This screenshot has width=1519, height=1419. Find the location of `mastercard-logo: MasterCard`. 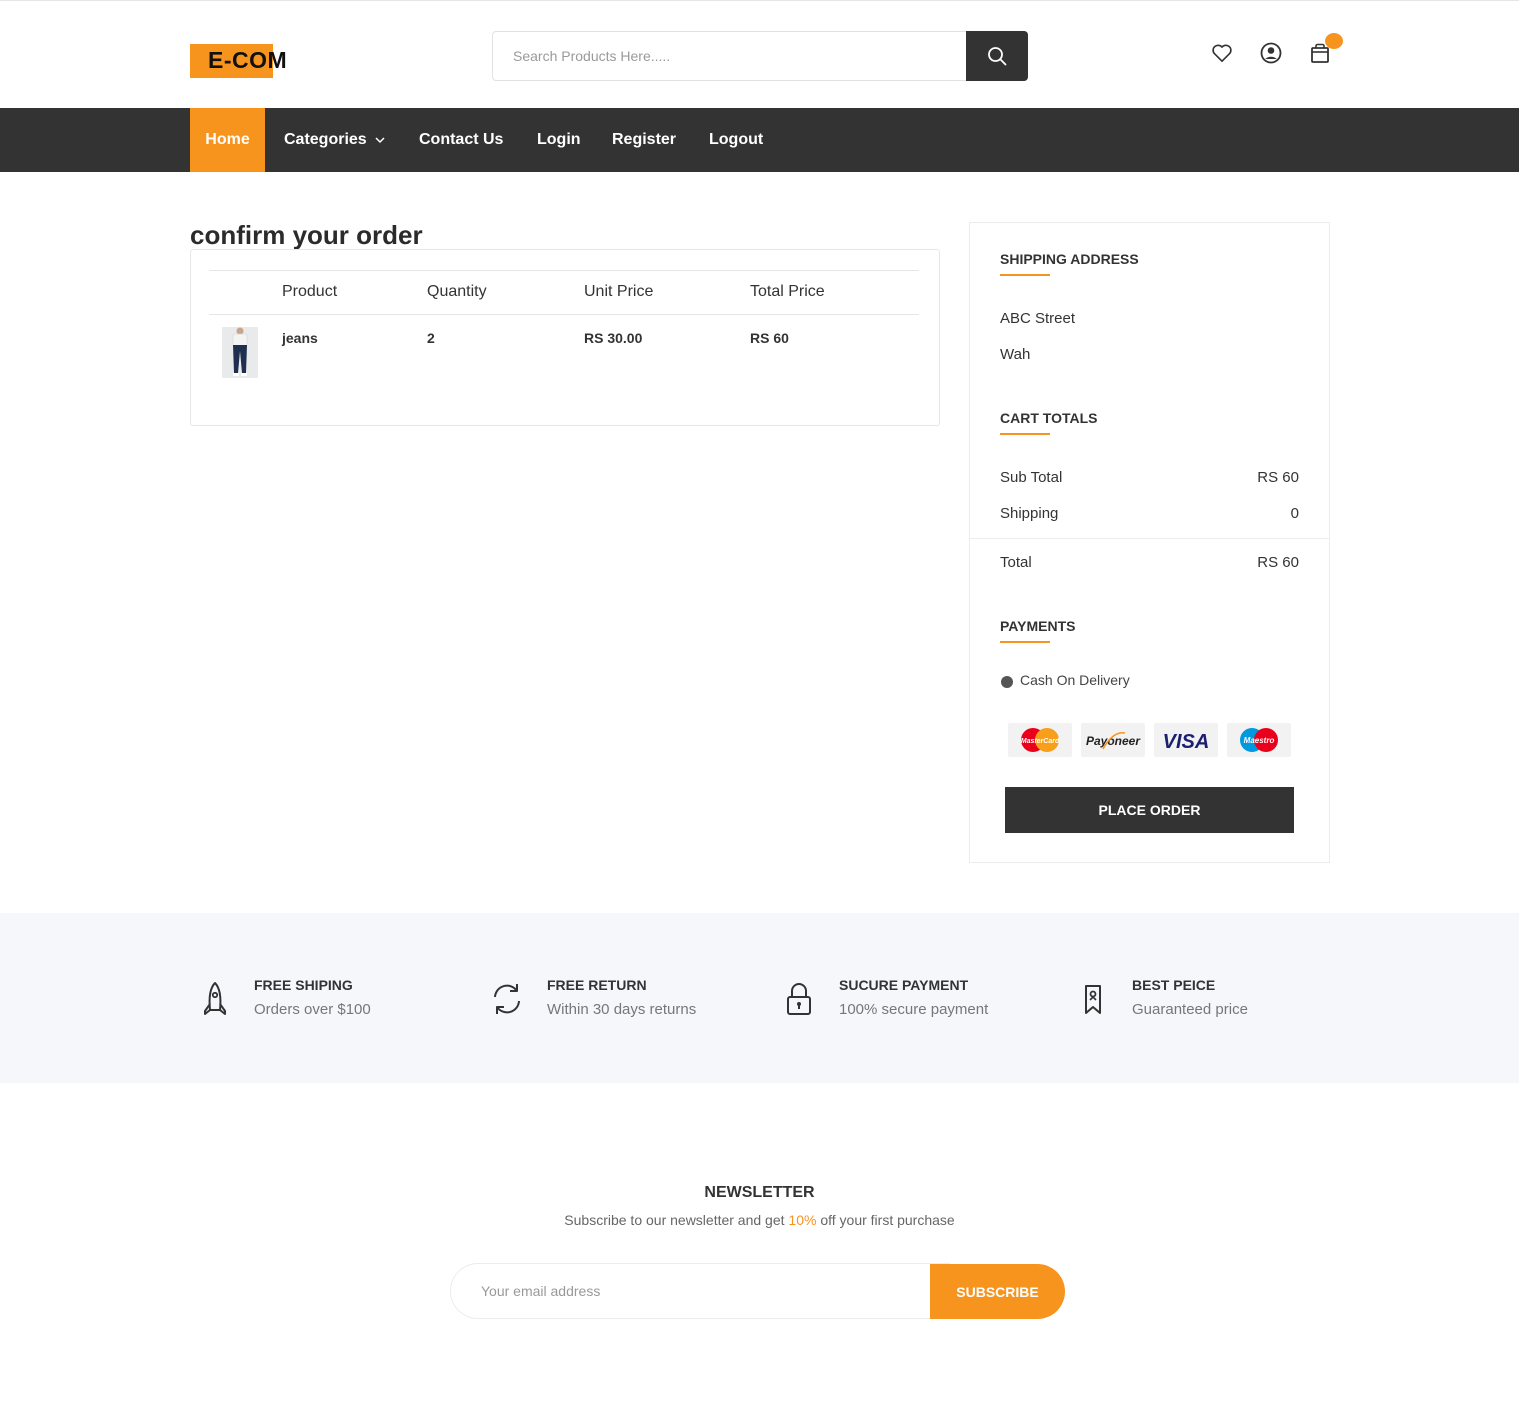

mastercard-logo: MasterCard is located at coordinates (1040, 740).